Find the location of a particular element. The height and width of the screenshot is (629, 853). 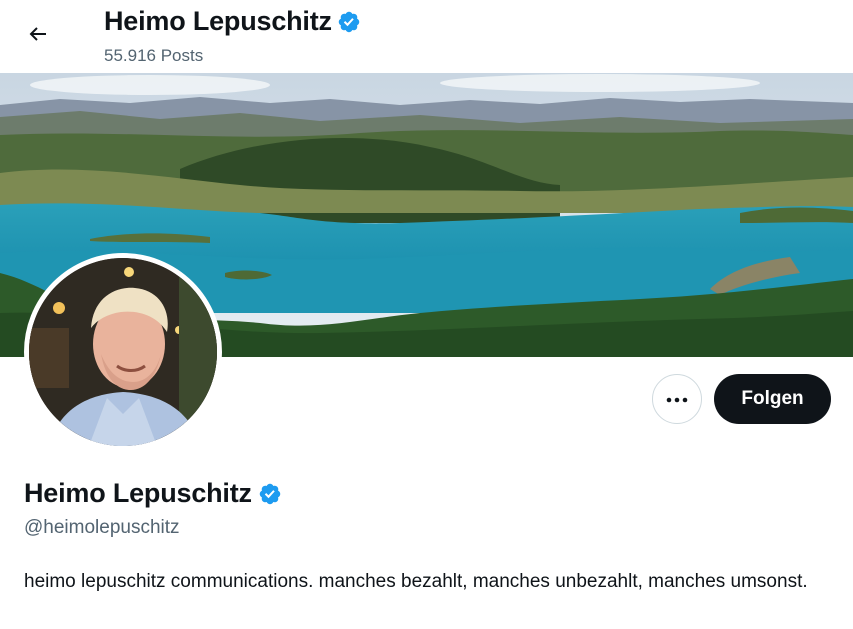

back-button is located at coordinates (38, 36).